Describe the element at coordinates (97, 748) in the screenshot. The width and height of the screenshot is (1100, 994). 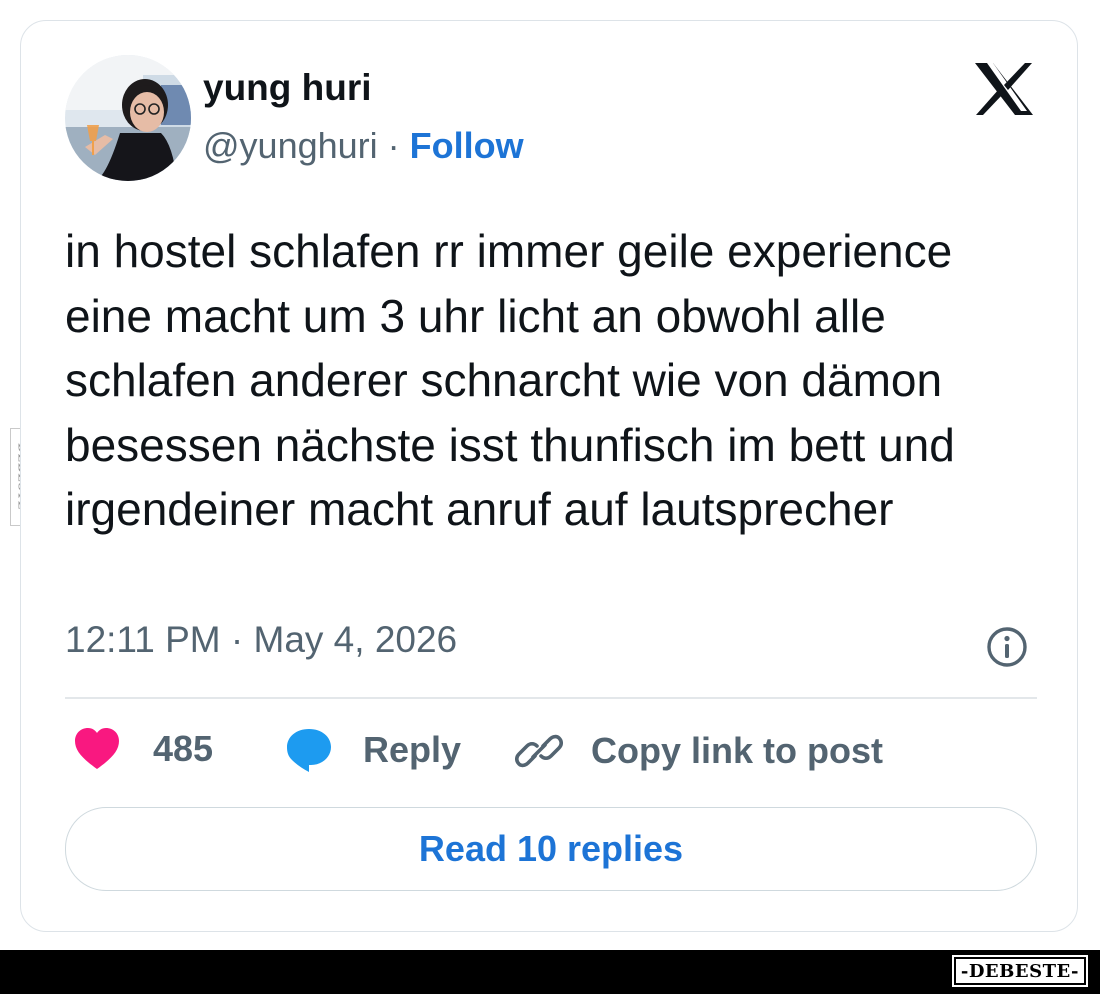
I see `heart-icon` at that location.